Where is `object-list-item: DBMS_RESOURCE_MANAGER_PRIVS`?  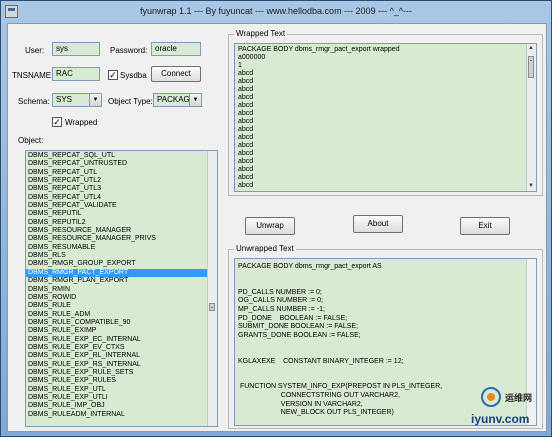
object-list-item: DBMS_RESOURCE_MANAGER_PRIVS is located at coordinates (117, 239).